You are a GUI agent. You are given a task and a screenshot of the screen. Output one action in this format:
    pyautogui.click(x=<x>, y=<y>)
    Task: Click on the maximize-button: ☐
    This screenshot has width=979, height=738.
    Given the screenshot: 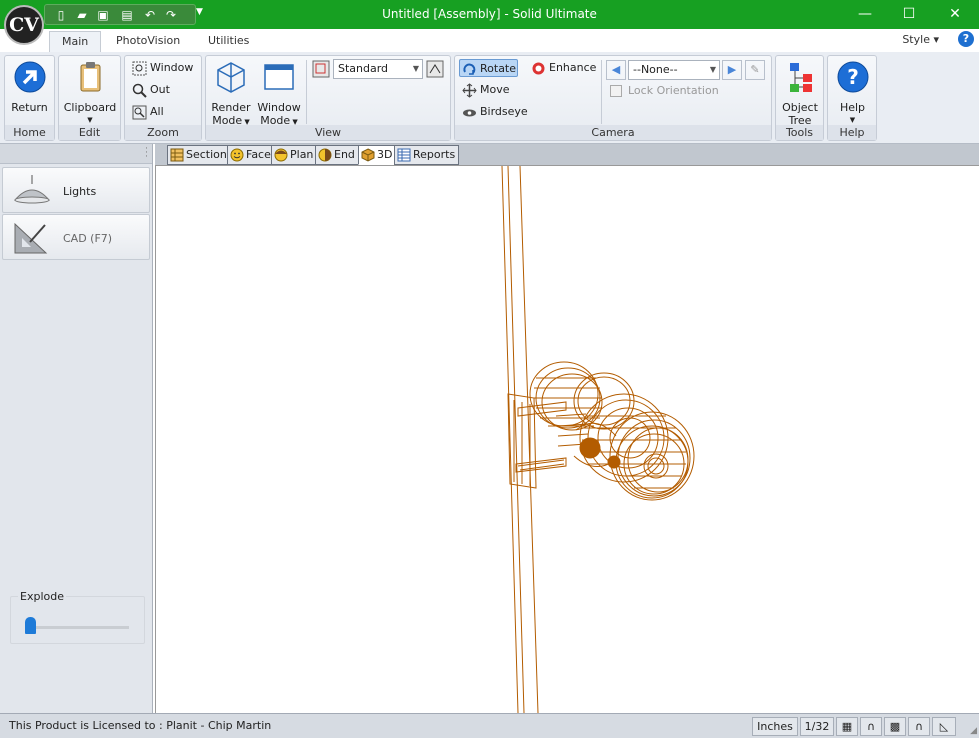 What is the action you would take?
    pyautogui.click(x=909, y=14)
    